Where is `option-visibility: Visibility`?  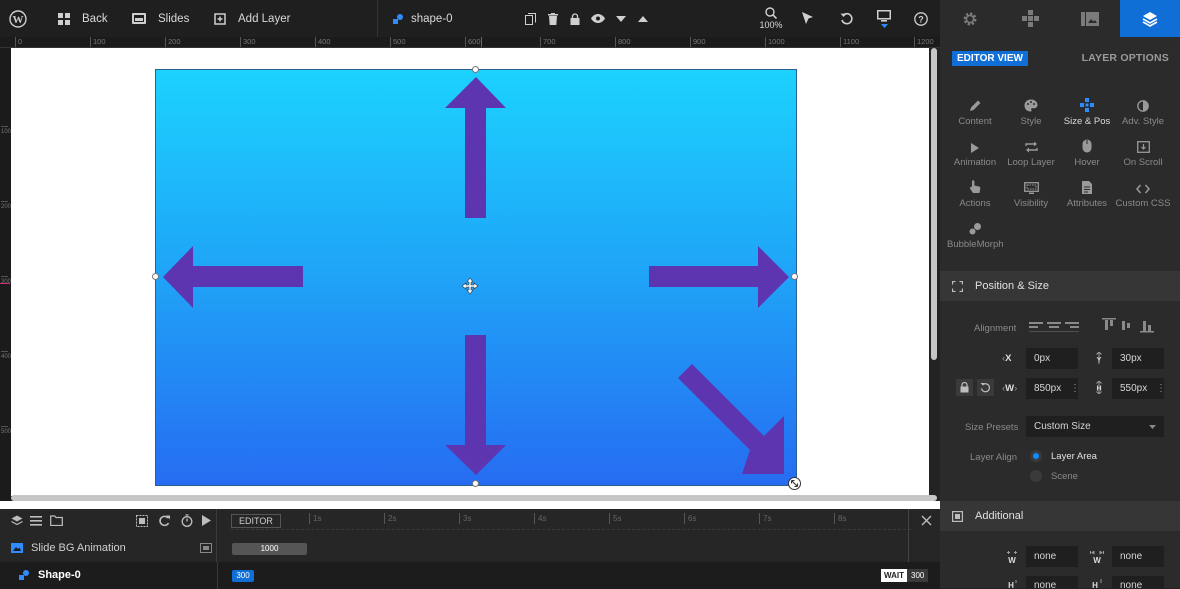 option-visibility: Visibility is located at coordinates (1031, 192).